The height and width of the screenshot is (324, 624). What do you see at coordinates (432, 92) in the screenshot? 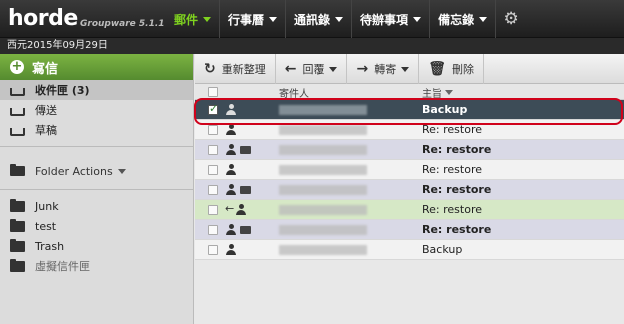
I see `column-subject: 主旨` at bounding box center [432, 92].